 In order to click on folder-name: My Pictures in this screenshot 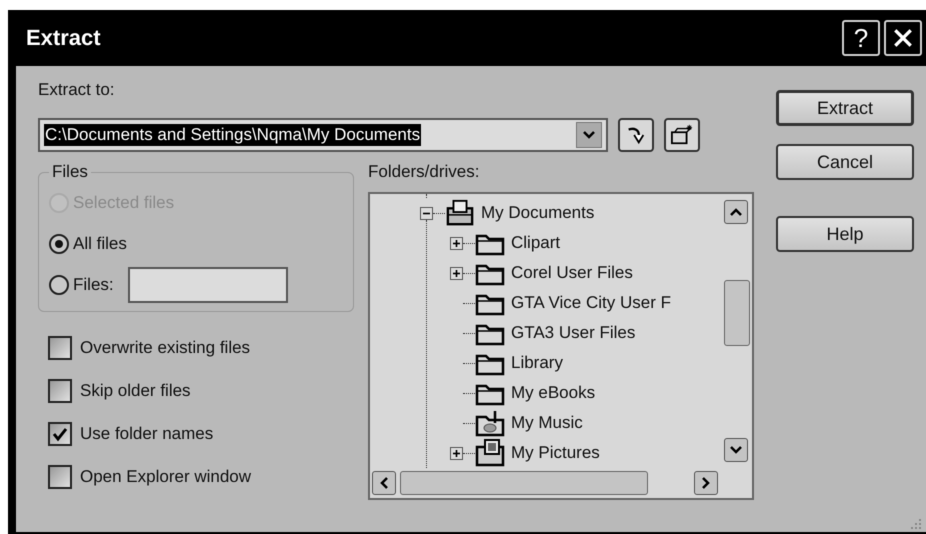, I will do `click(555, 453)`.